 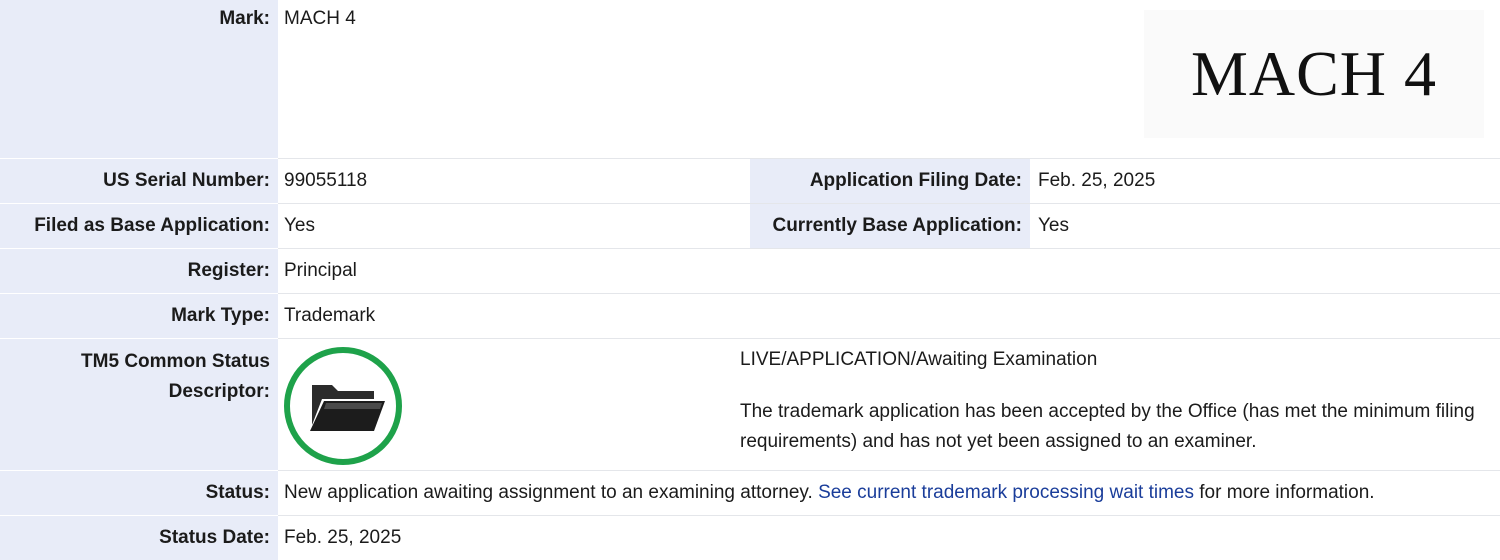 What do you see at coordinates (1053, 225) in the screenshot?
I see `current-base-value: Yes` at bounding box center [1053, 225].